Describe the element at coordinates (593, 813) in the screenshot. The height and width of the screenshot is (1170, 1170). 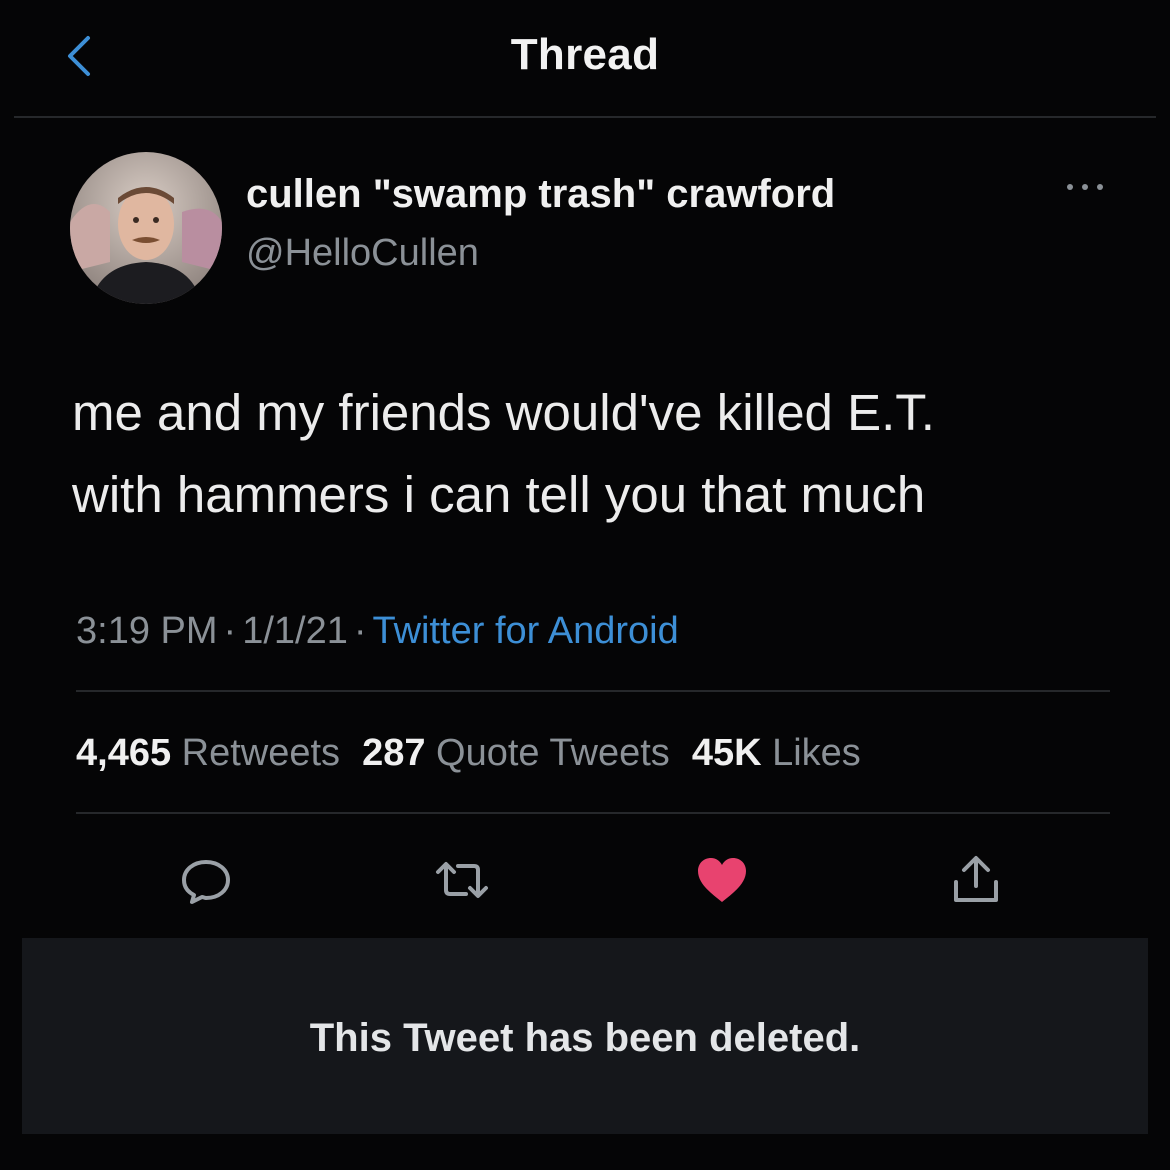
I see `stats-divider` at that location.